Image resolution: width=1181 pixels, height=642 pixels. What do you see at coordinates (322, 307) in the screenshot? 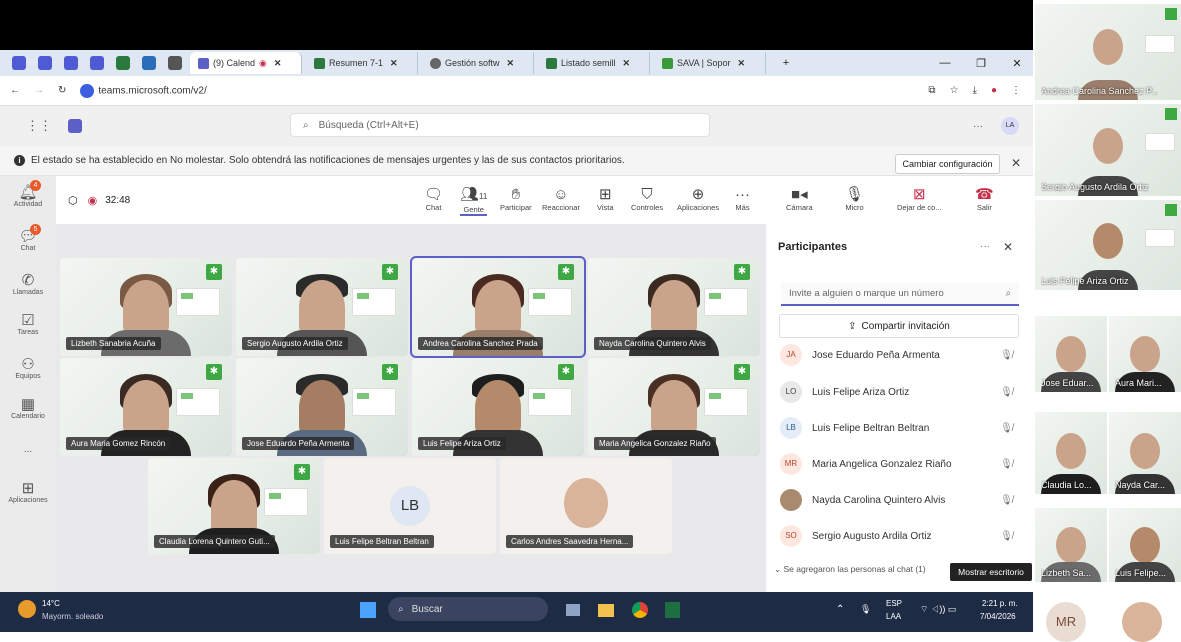
I see `video-tile: ✱ Sergio Augusto Ardila Ortiz` at bounding box center [322, 307].